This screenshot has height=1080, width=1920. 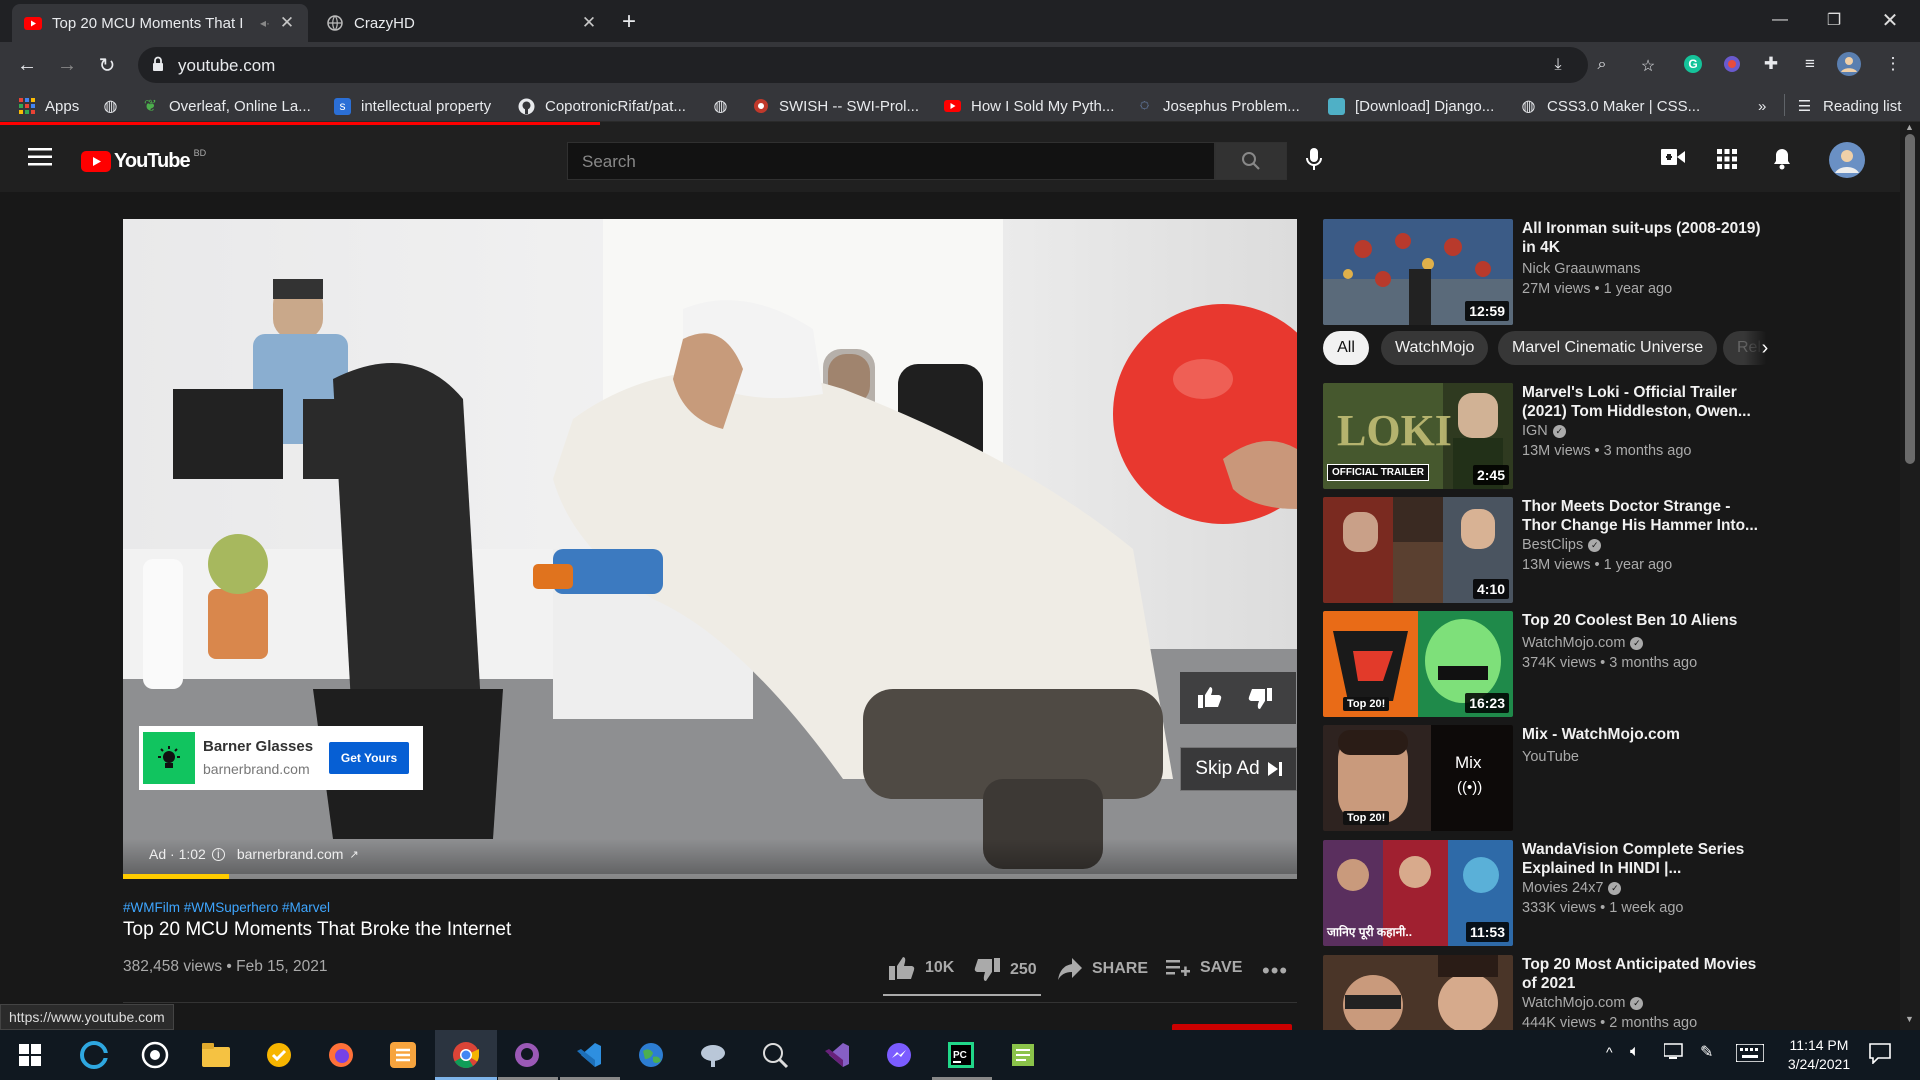 What do you see at coordinates (107, 65) in the screenshot?
I see `reload-icon: ↻` at bounding box center [107, 65].